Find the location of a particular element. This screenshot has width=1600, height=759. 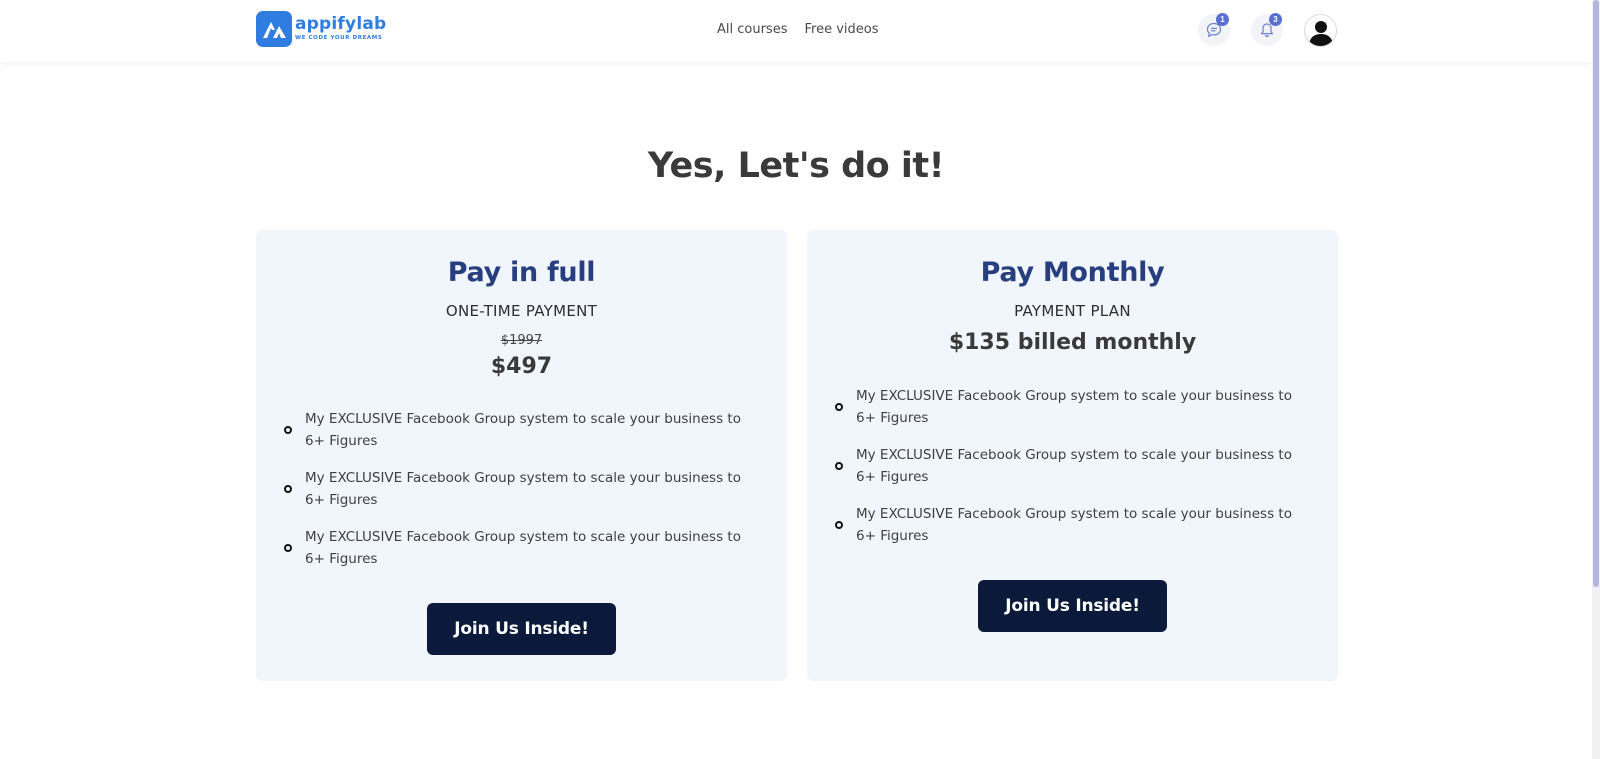

logo-mark-icon is located at coordinates (274, 29).